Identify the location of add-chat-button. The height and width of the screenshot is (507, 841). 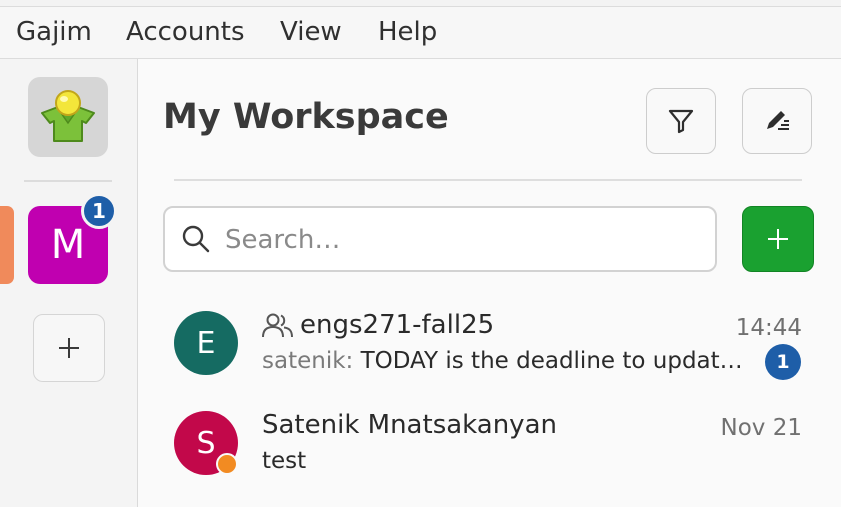
(778, 239).